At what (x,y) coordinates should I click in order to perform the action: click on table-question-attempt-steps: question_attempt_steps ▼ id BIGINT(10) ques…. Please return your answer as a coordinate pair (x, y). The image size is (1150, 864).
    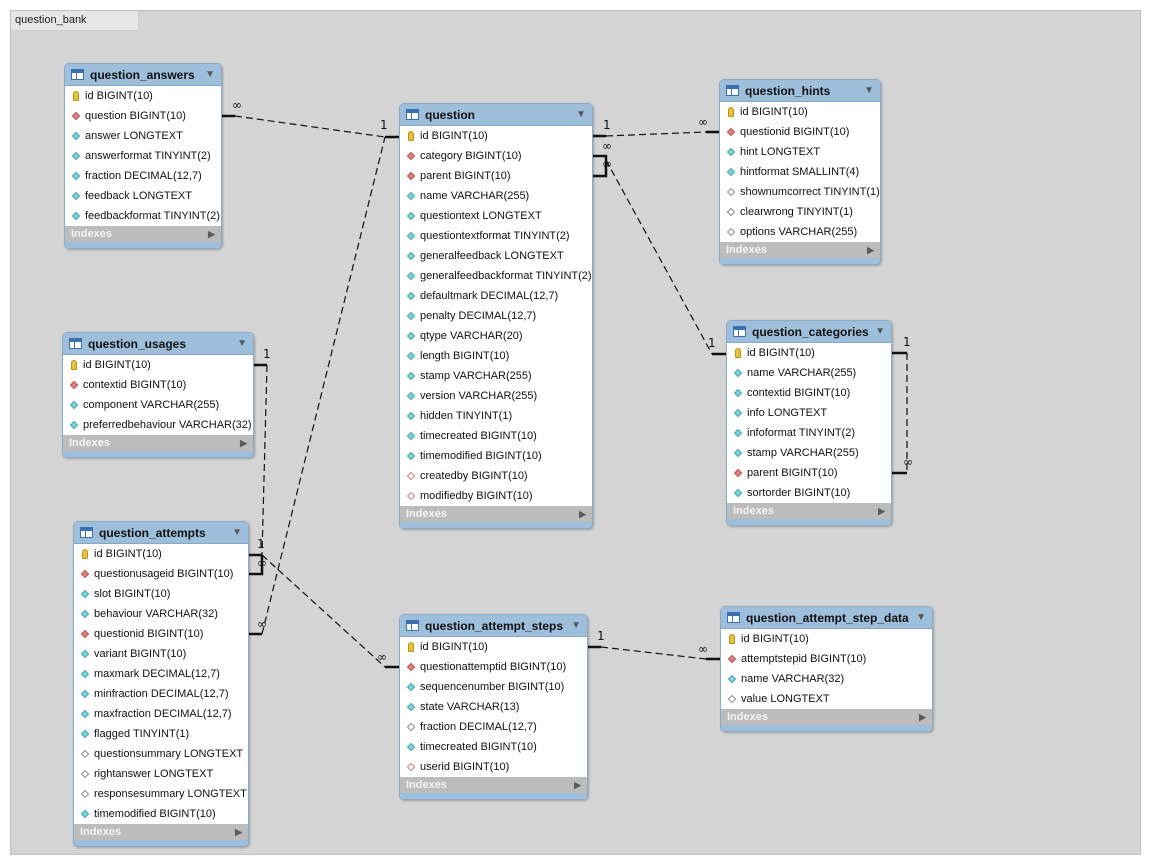
    Looking at the image, I should click on (493, 707).